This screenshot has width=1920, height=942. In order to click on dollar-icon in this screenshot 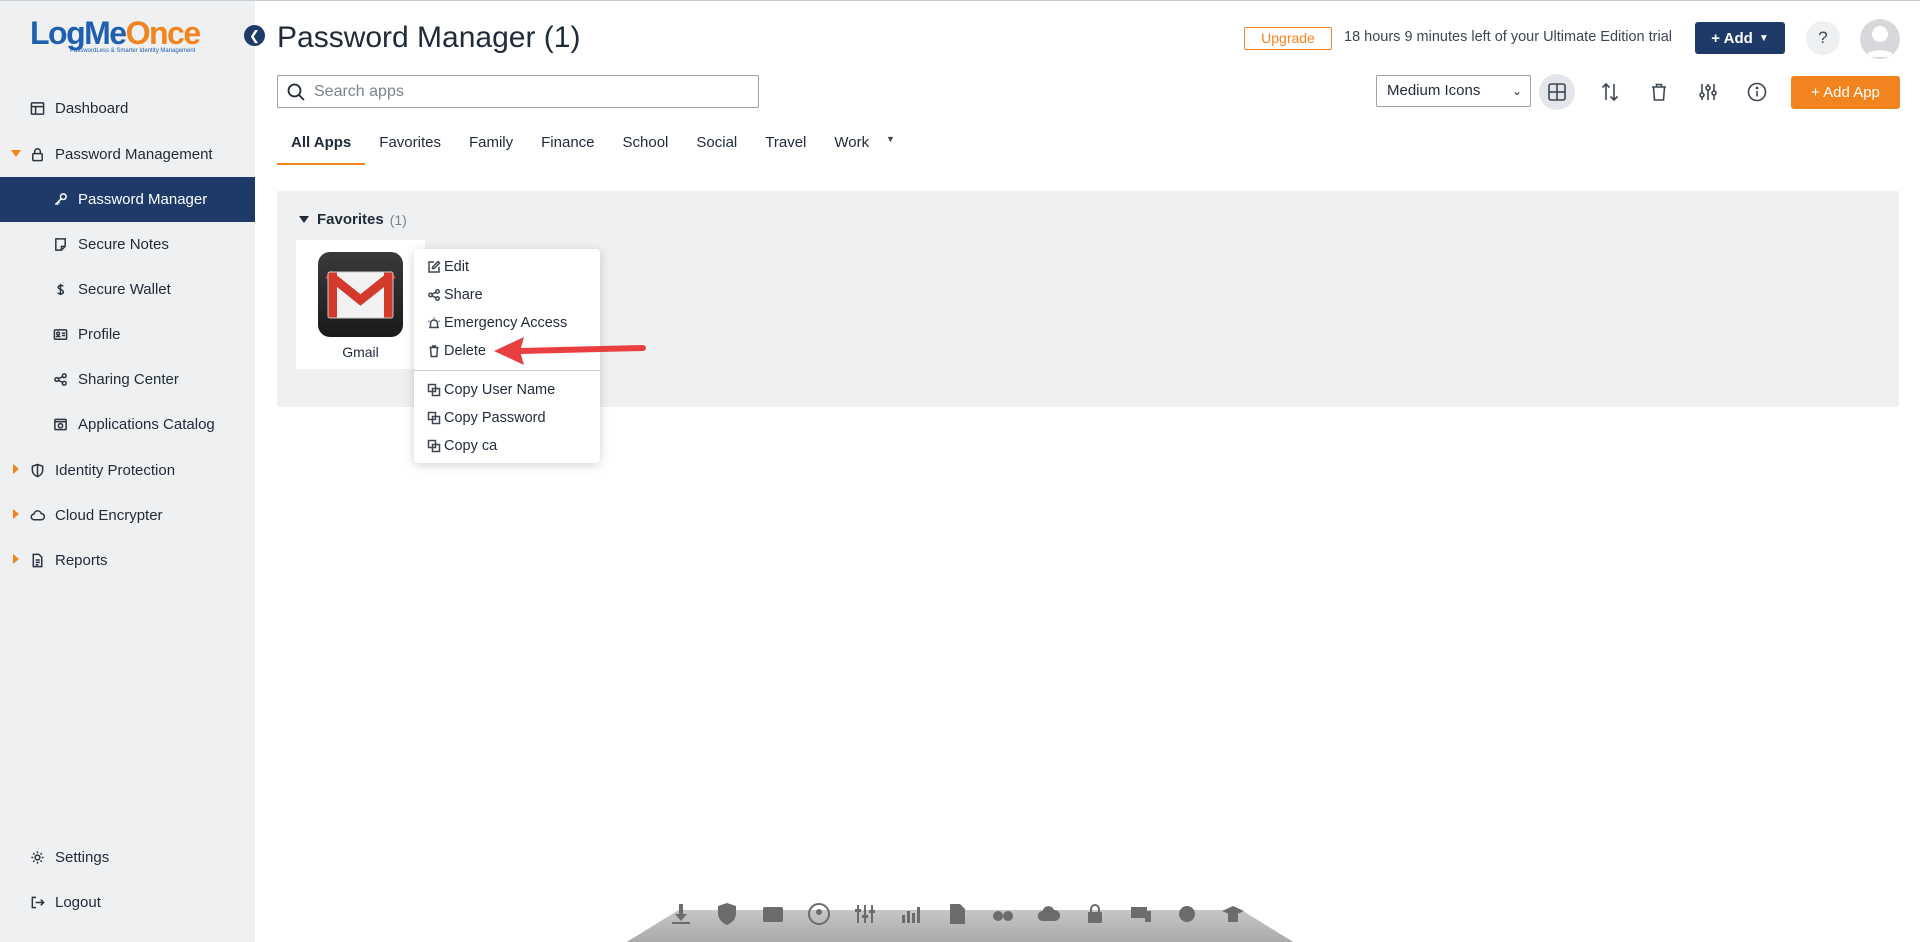, I will do `click(60, 289)`.